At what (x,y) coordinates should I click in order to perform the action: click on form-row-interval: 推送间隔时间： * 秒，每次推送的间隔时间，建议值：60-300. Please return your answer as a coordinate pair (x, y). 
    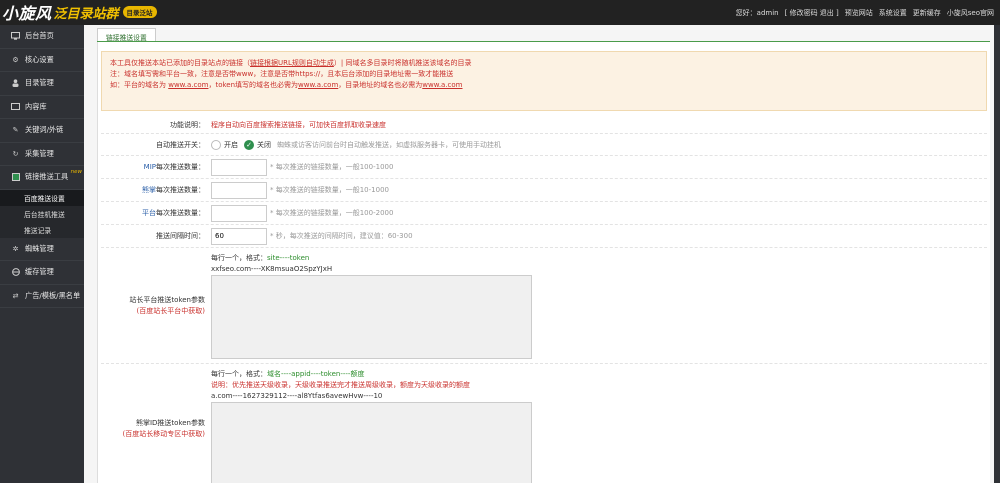
    Looking at the image, I should click on (544, 236).